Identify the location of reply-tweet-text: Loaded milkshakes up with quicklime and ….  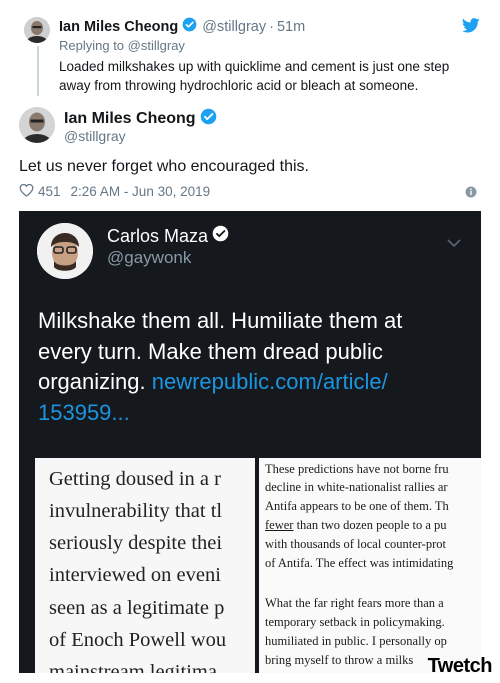
(269, 76).